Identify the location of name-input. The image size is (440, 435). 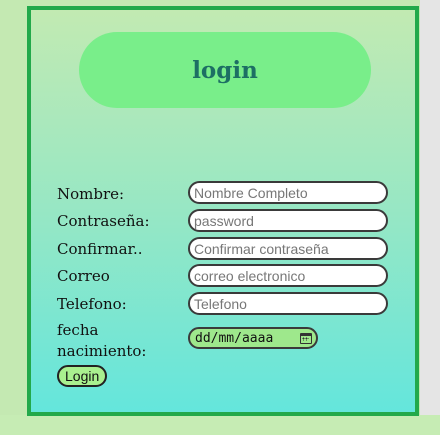
(288, 192).